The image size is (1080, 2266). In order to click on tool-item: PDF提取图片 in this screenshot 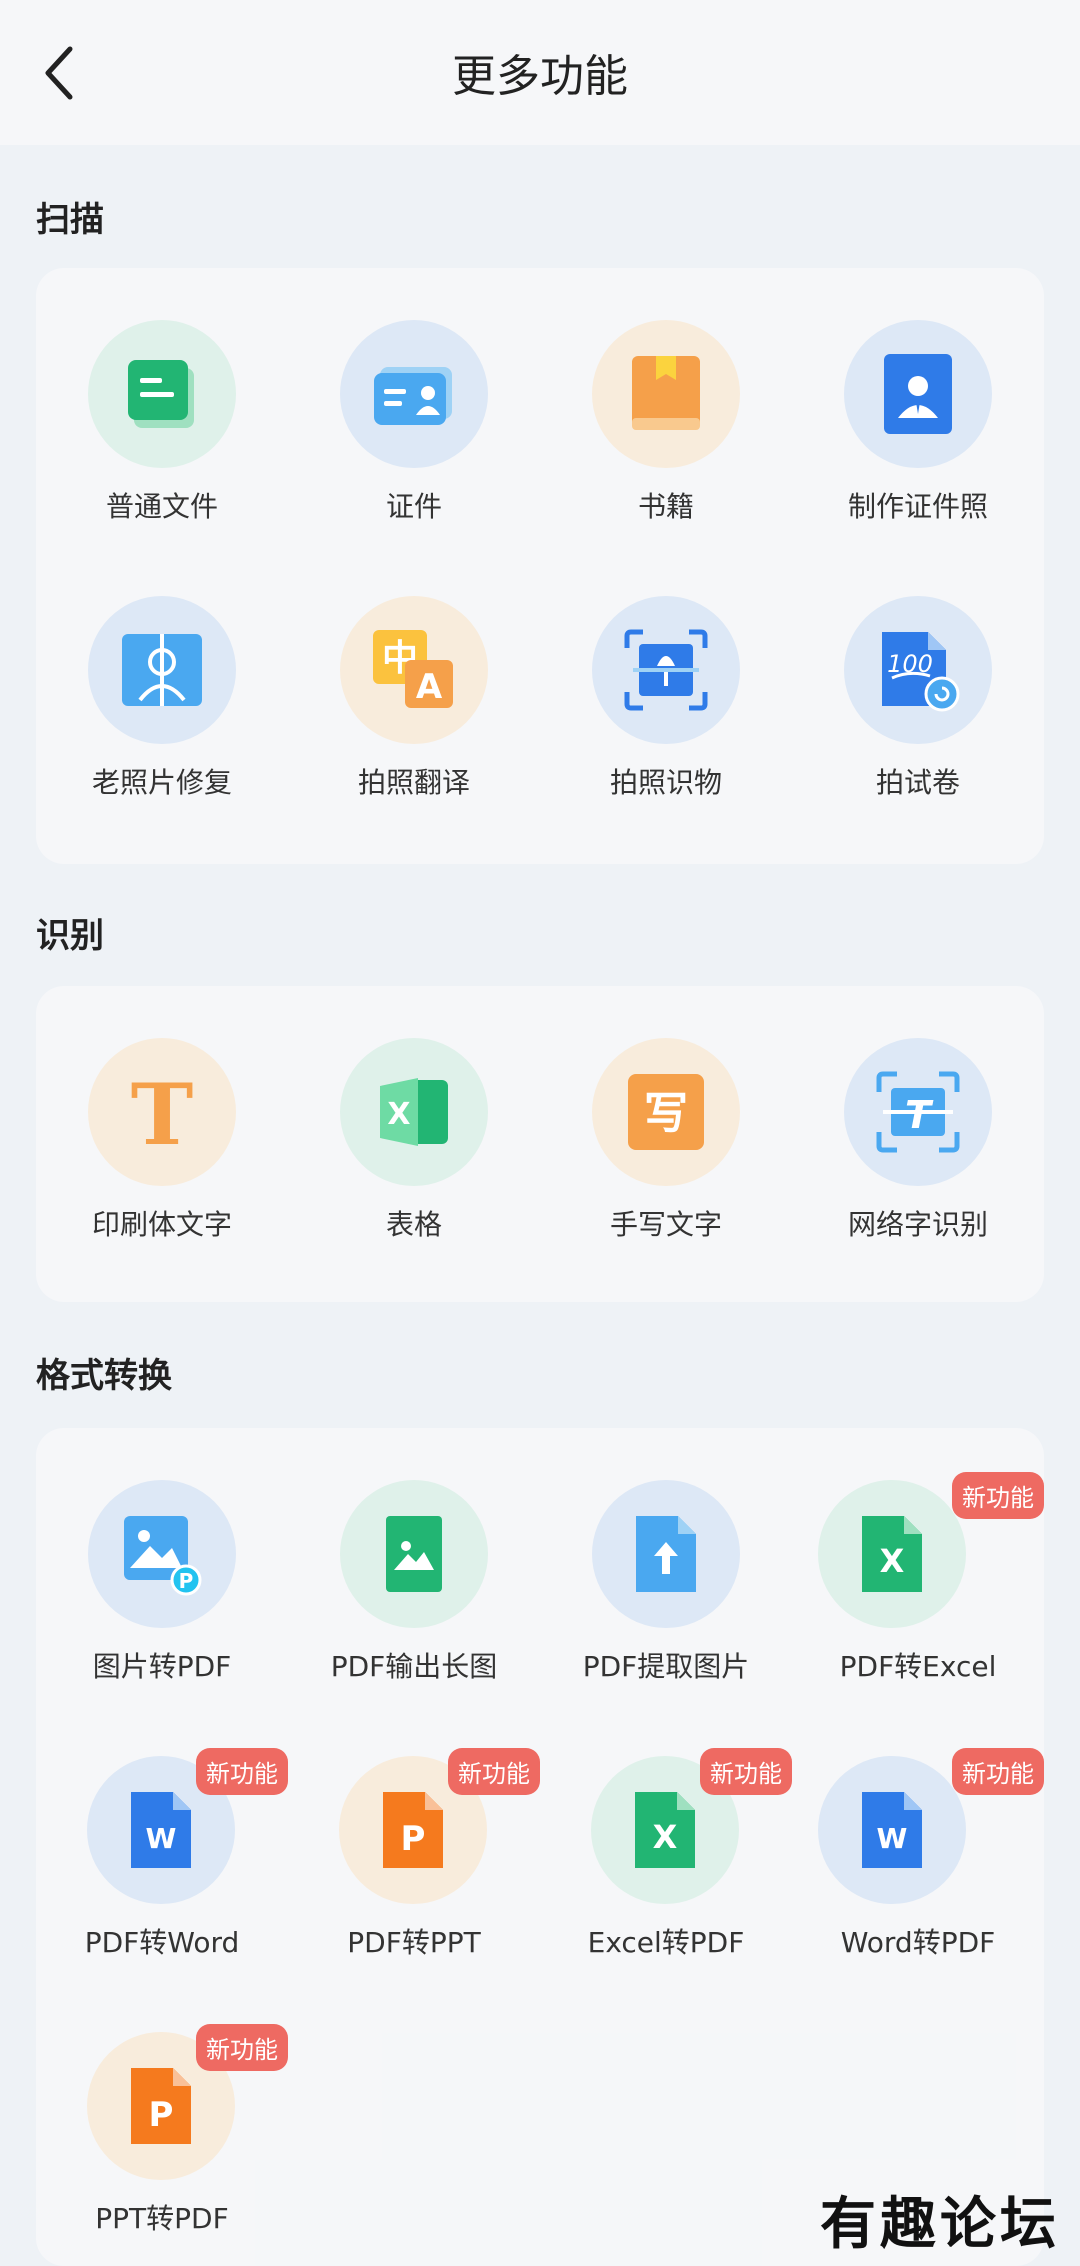, I will do `click(666, 1570)`.